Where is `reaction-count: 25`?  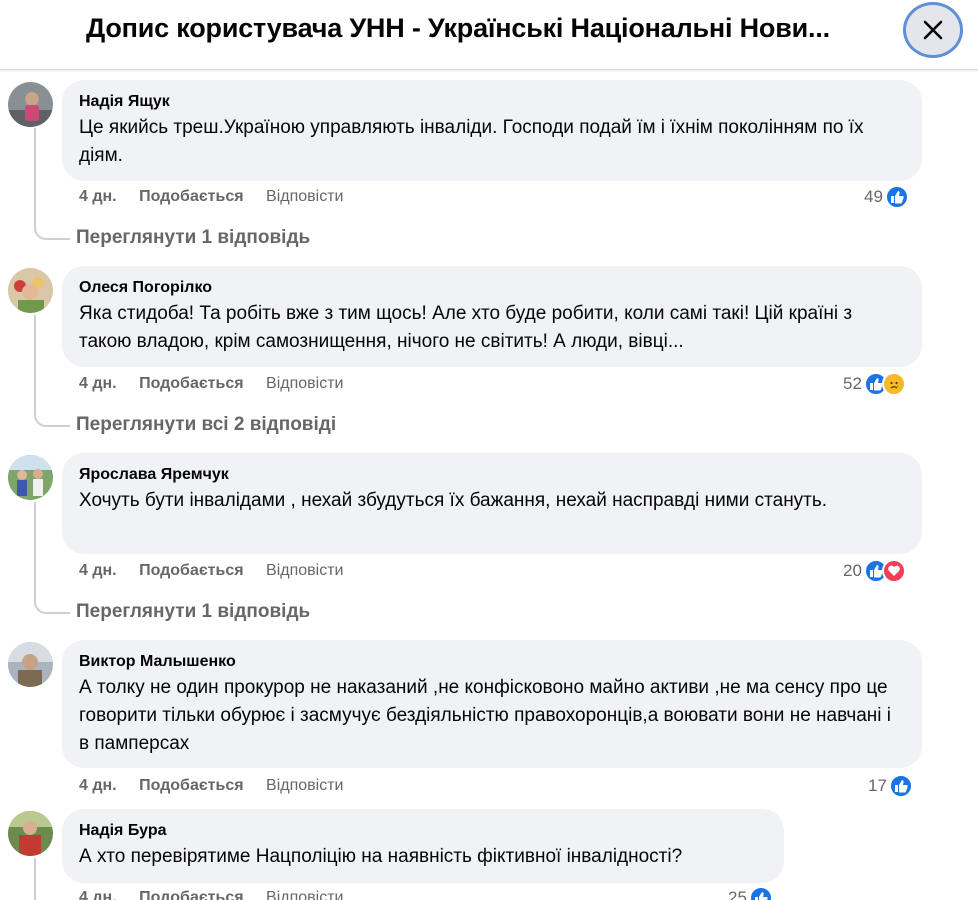 reaction-count: 25 is located at coordinates (737, 894).